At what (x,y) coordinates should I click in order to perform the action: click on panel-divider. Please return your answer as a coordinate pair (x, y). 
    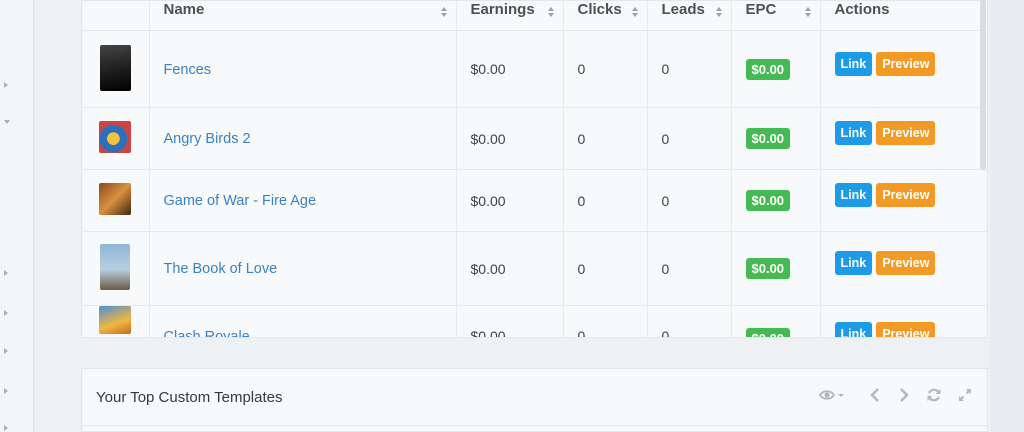
    Looking at the image, I should click on (534, 425).